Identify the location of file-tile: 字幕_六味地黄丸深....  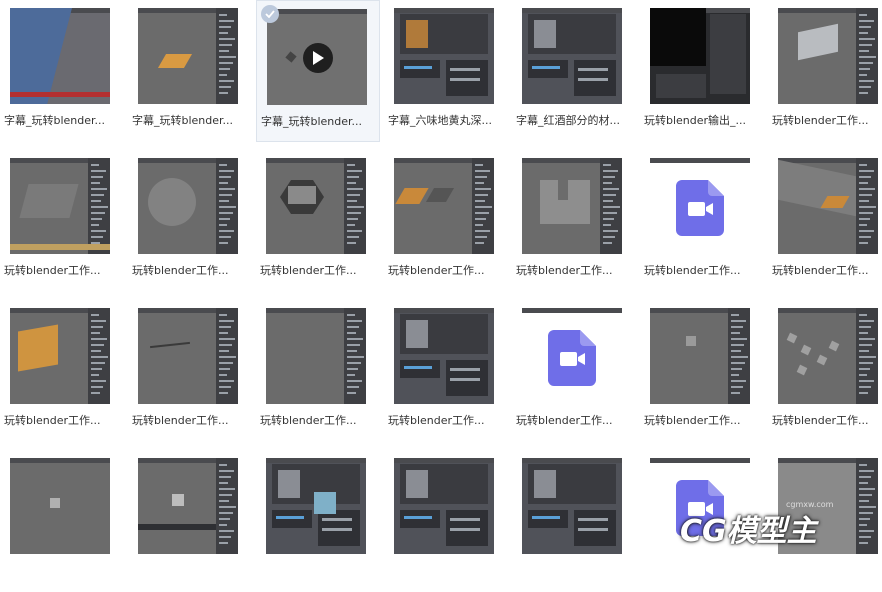
(446, 71).